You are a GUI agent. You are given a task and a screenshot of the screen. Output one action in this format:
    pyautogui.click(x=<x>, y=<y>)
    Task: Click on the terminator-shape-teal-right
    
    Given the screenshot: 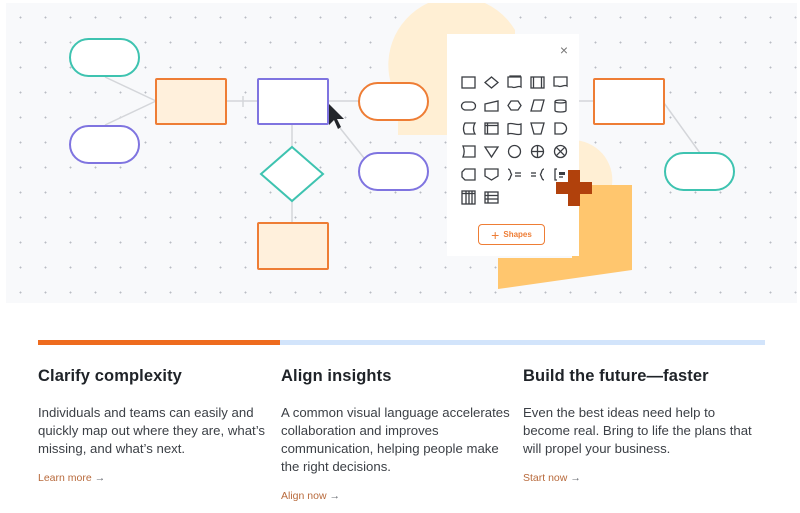 What is the action you would take?
    pyautogui.click(x=699, y=171)
    